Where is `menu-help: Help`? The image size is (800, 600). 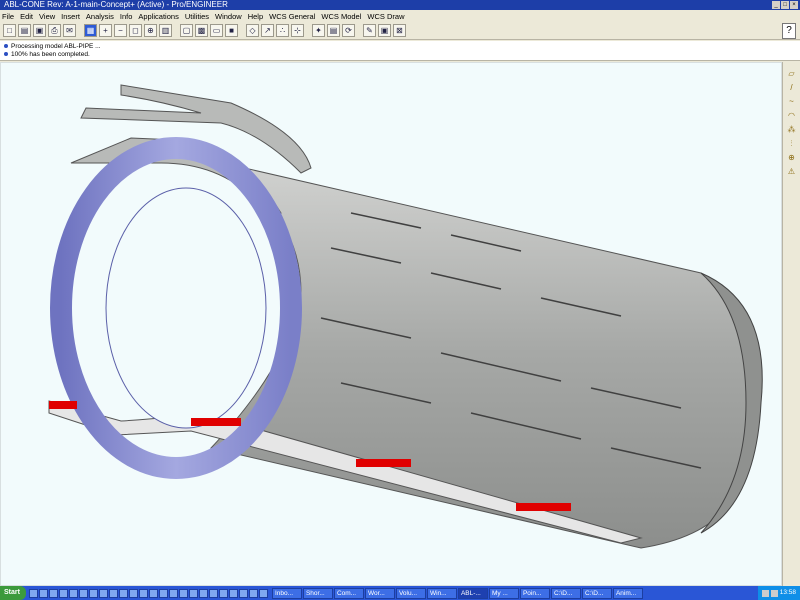
menu-help: Help is located at coordinates (255, 16).